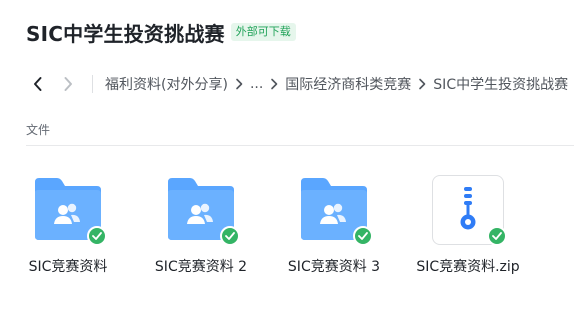 The width and height of the screenshot is (574, 324). I want to click on back-button, so click(38, 84).